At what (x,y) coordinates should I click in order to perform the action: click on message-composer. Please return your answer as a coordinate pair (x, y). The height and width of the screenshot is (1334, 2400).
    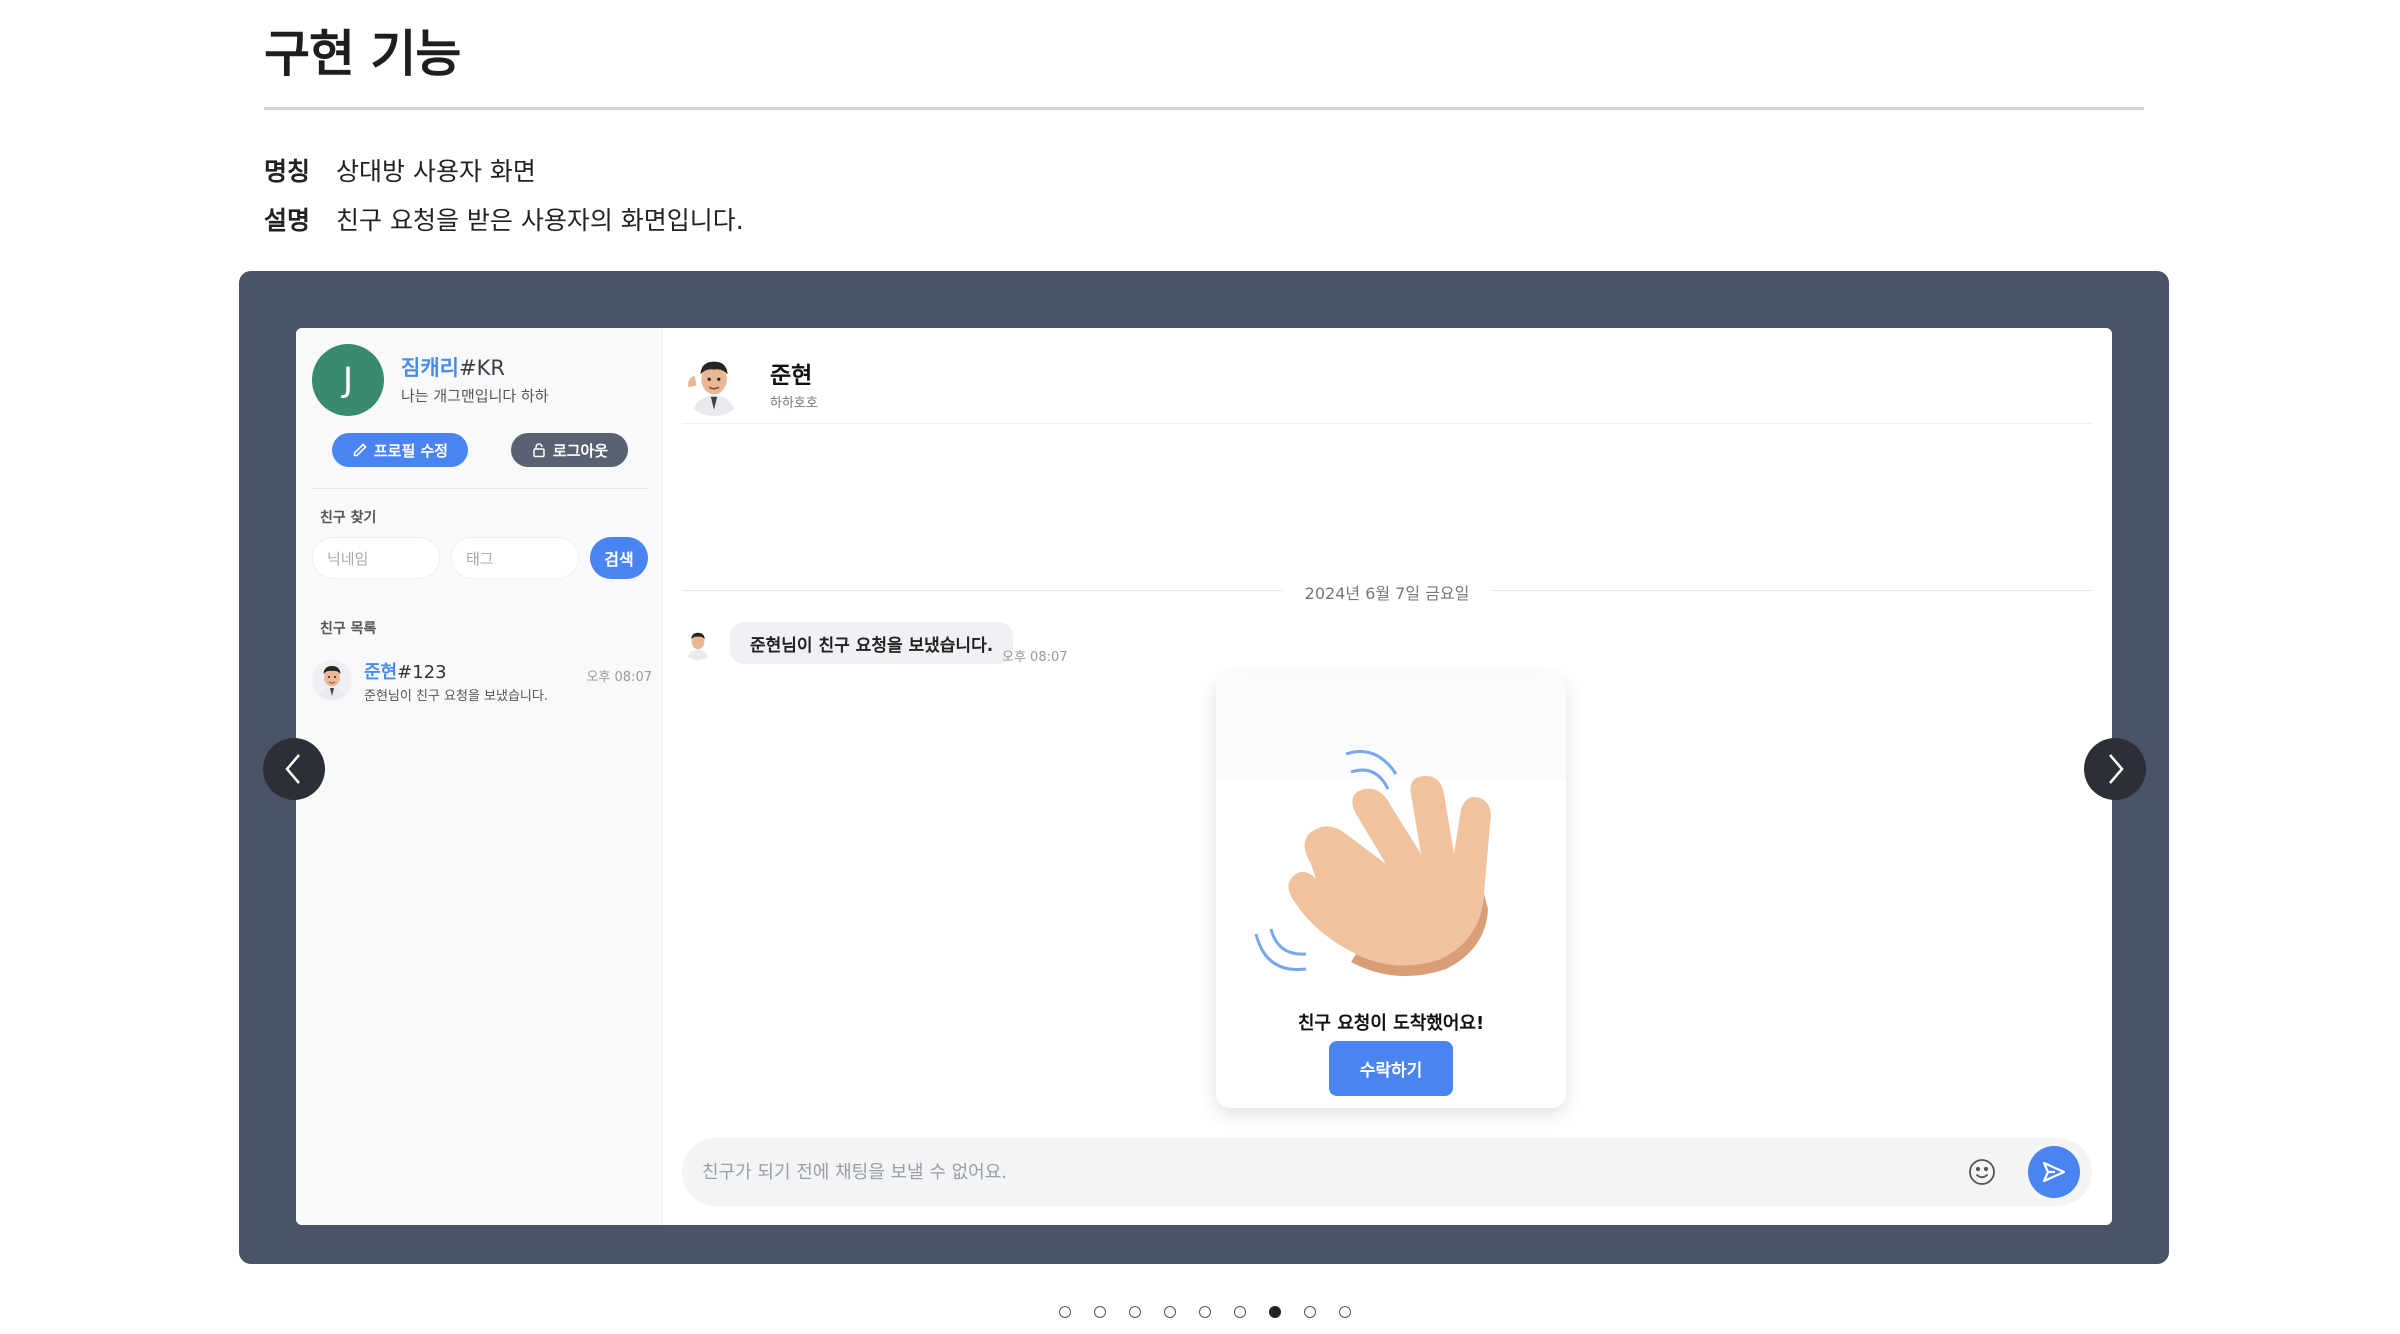
    Looking at the image, I should click on (1387, 1172).